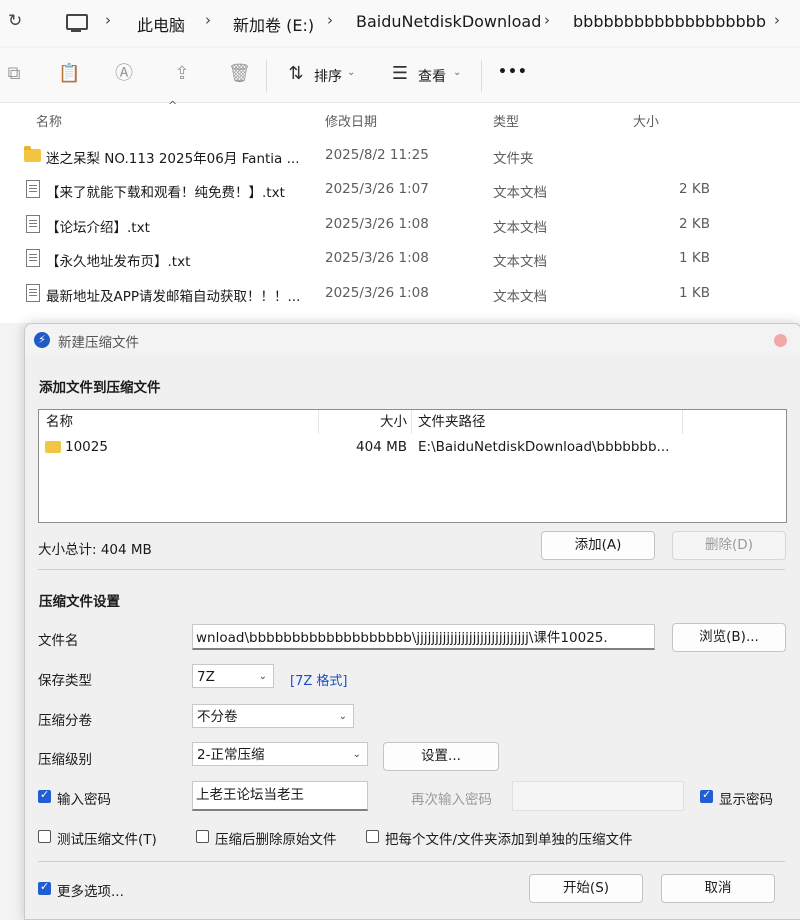  Describe the element at coordinates (14, 74) in the screenshot. I see `copy-icon: ⧉` at that location.